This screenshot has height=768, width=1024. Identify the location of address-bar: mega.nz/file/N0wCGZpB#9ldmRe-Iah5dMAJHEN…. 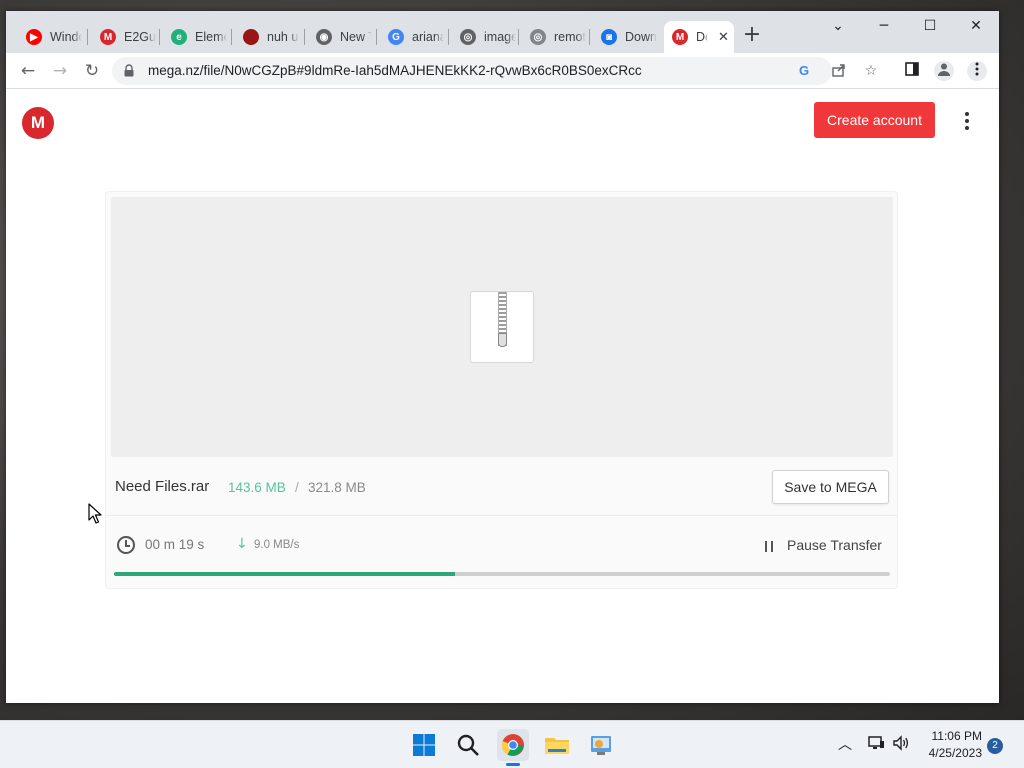
(494, 71).